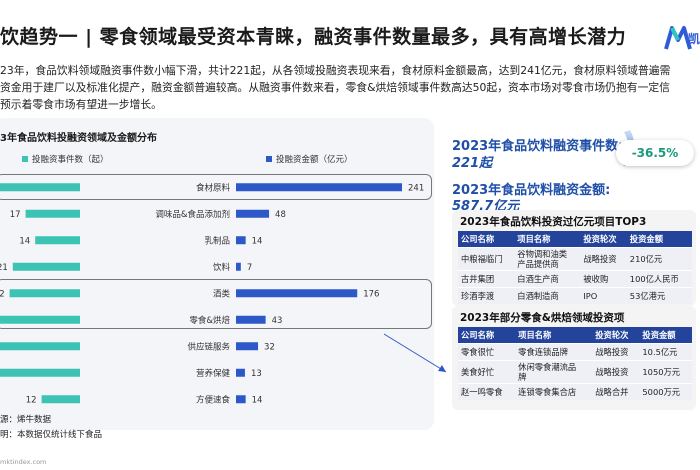 This screenshot has height=470, width=700. Describe the element at coordinates (213, 399) in the screenshot. I see `category-label-8: 方便速食` at that location.